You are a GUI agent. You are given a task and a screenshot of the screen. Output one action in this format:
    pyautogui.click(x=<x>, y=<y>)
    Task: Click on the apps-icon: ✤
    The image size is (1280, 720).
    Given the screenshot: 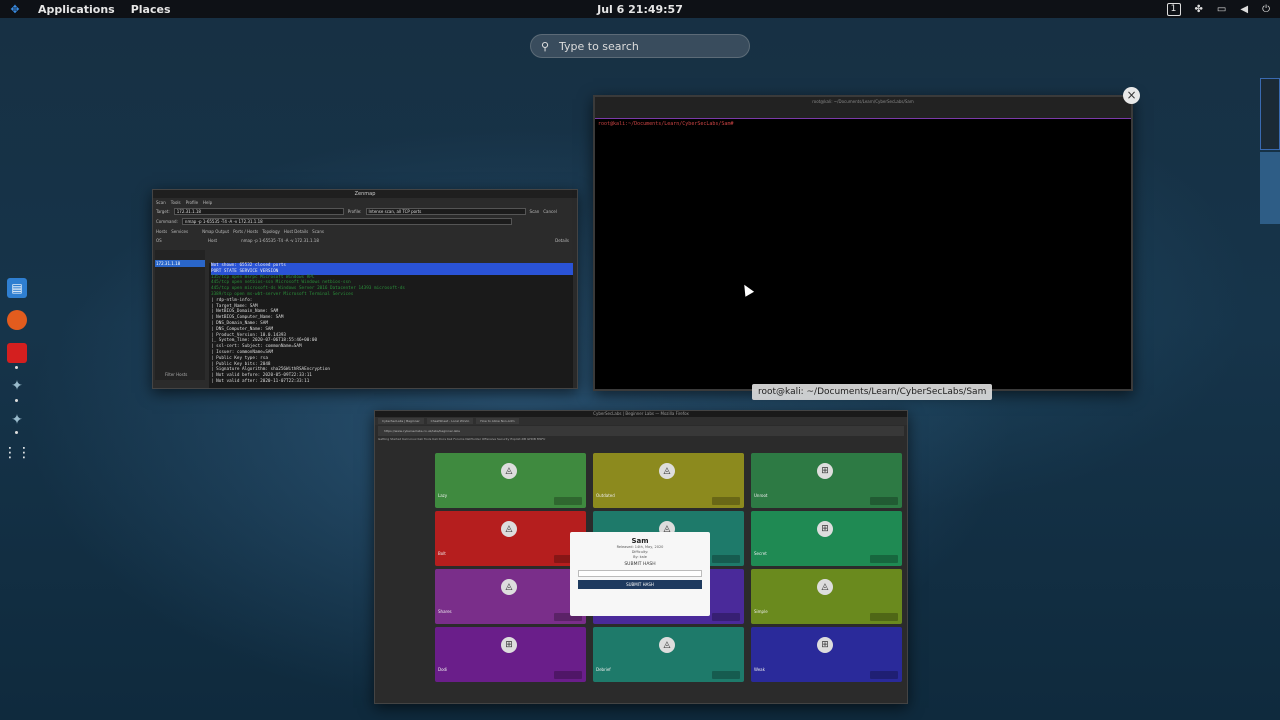 What is the action you would take?
    pyautogui.click(x=1199, y=9)
    